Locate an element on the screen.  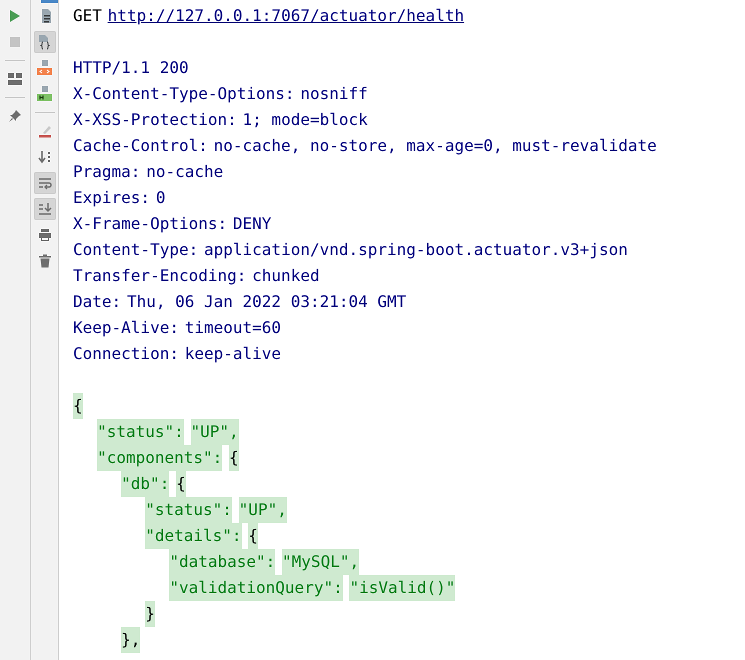
html-document-icon is located at coordinates (44, 68).